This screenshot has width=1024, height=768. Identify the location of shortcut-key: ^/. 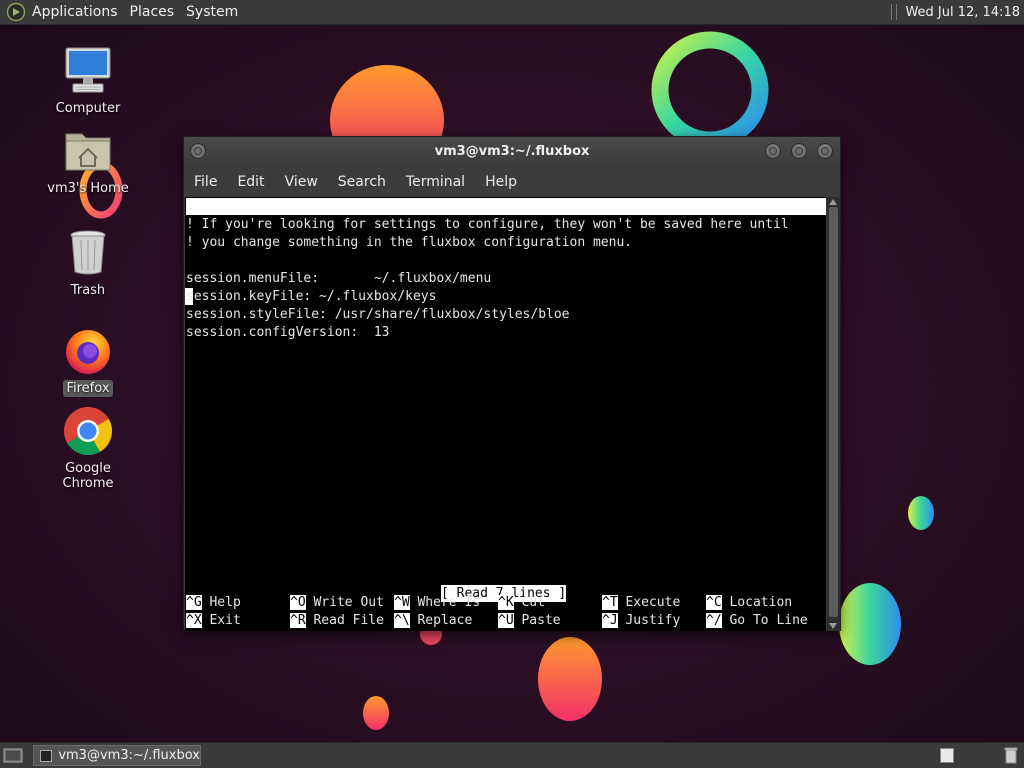
(714, 620).